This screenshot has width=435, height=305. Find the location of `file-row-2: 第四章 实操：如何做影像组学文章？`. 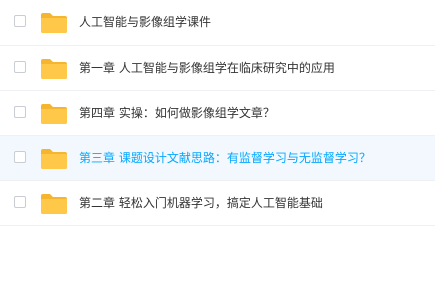

file-row-2: 第四章 实操：如何做影像组学文章？ is located at coordinates (217, 113).